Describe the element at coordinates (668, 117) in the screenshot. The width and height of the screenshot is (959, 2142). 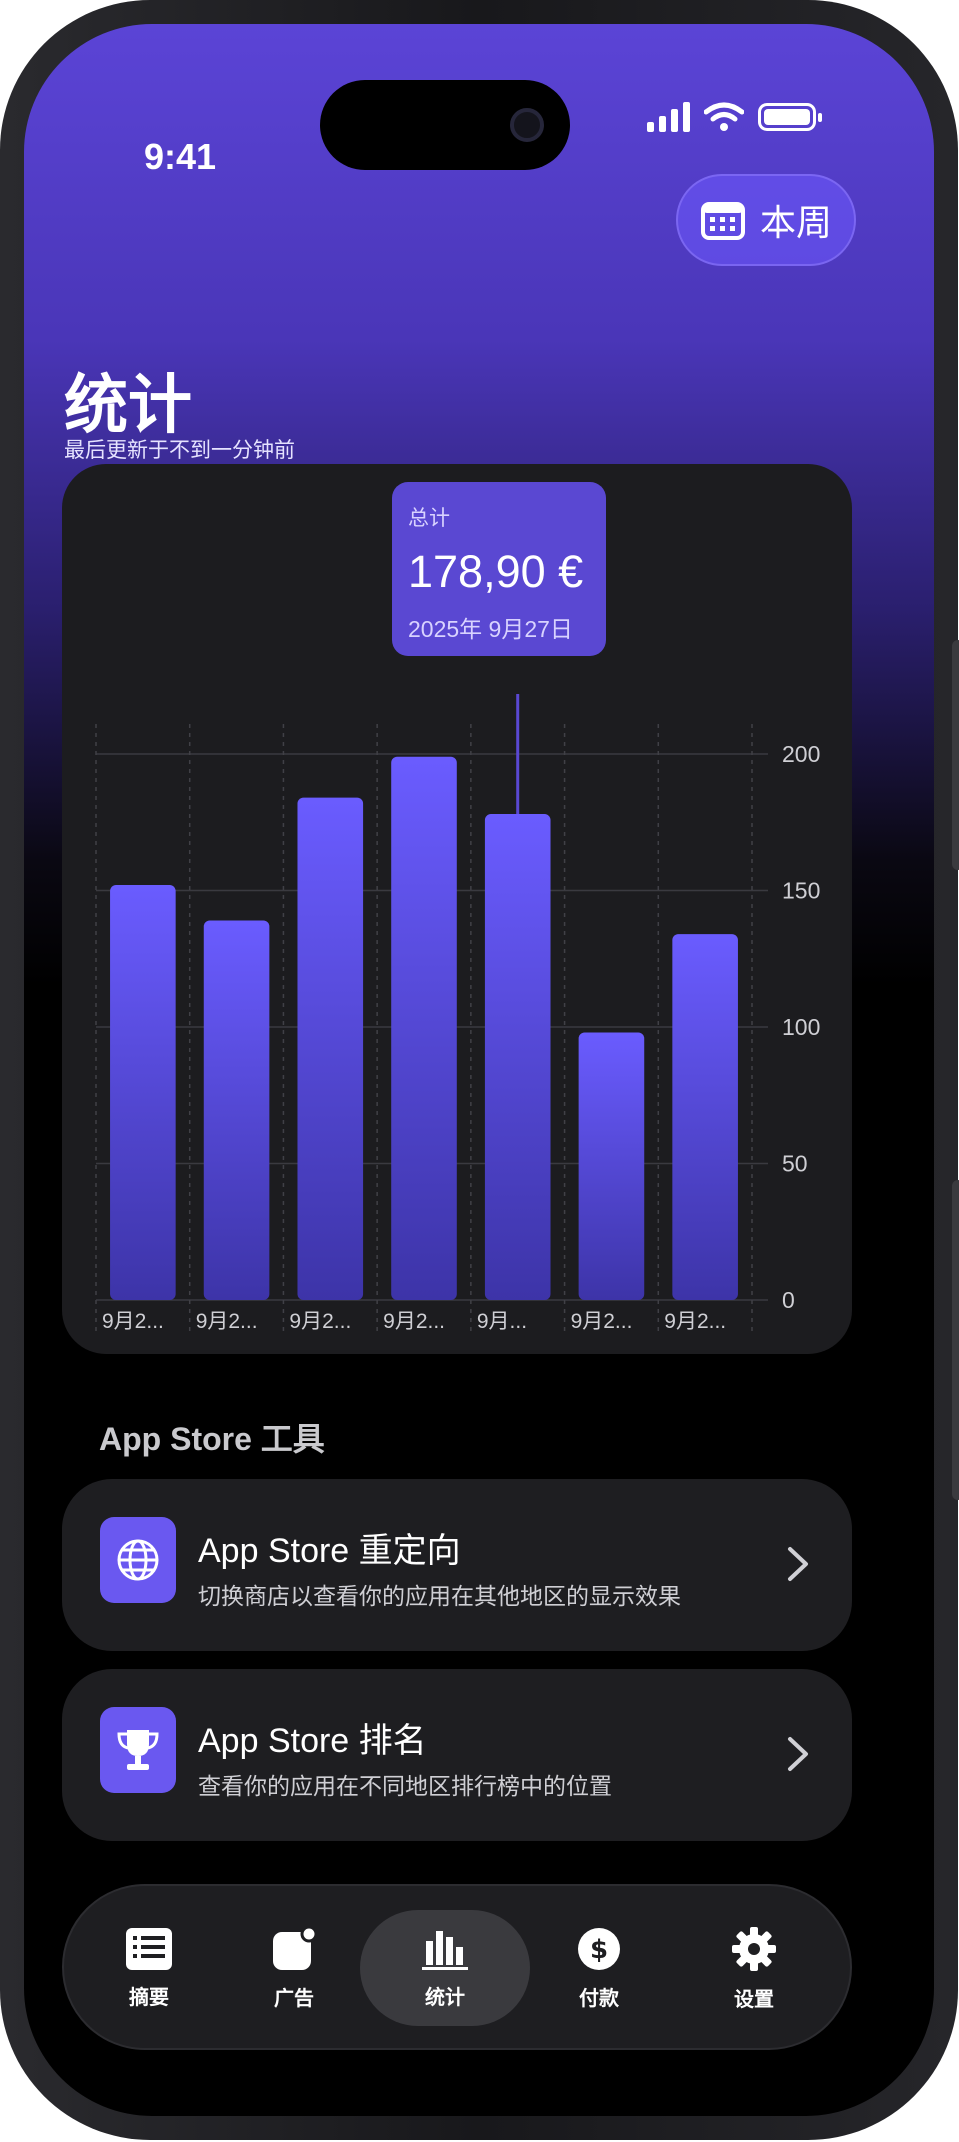
I see `signal-icon` at that location.